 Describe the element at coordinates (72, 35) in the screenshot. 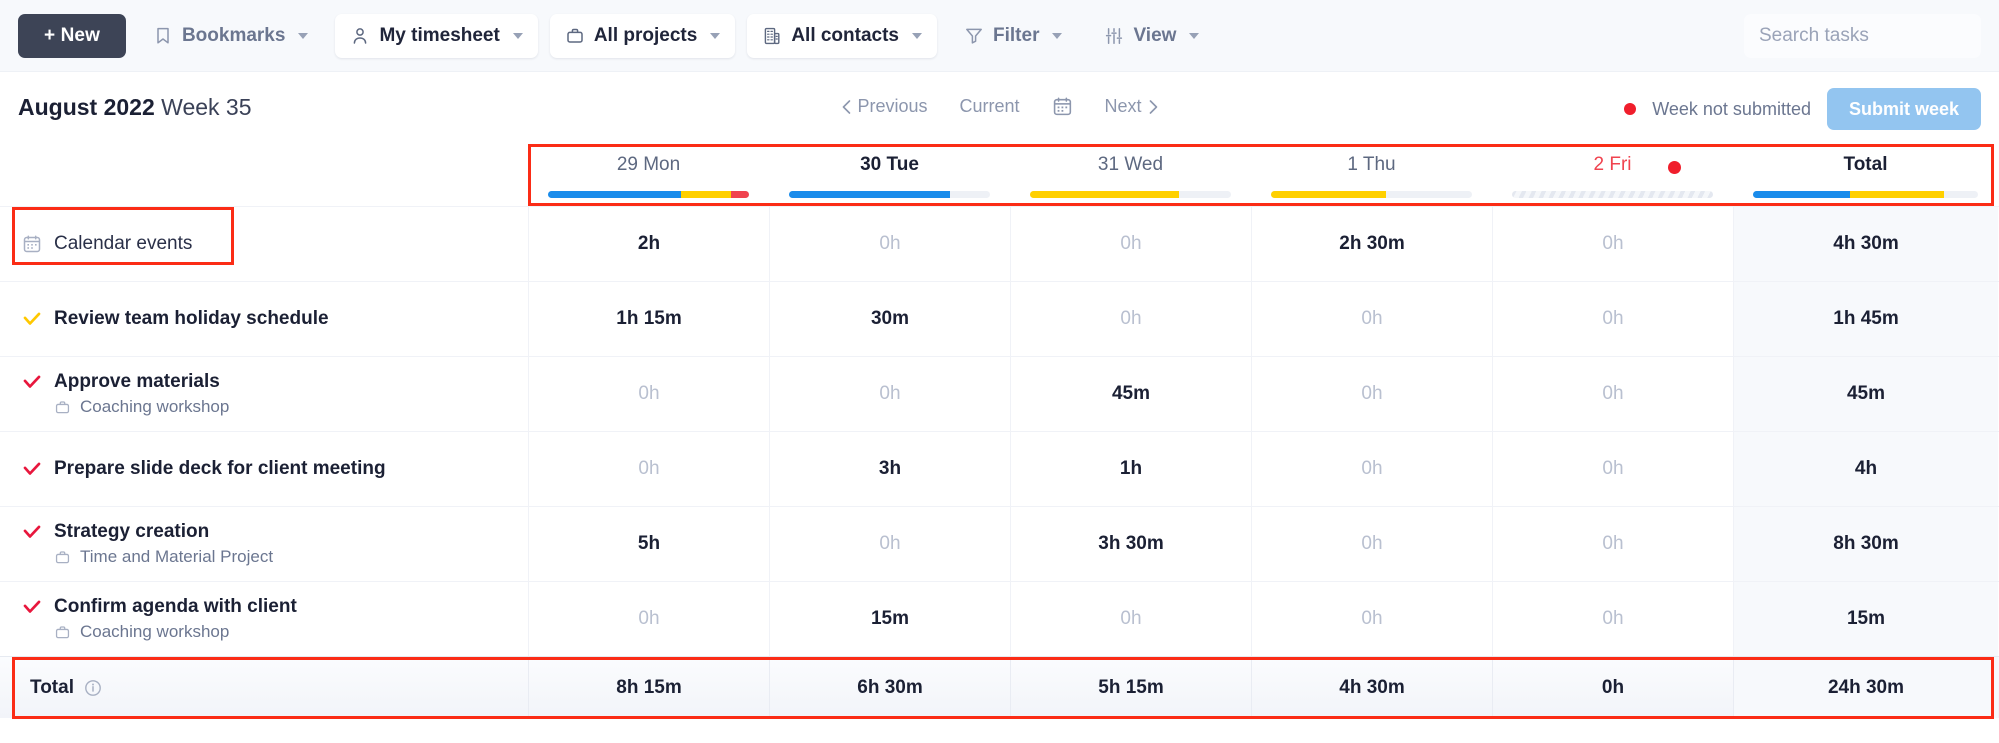

I see `new-button: + New` at that location.